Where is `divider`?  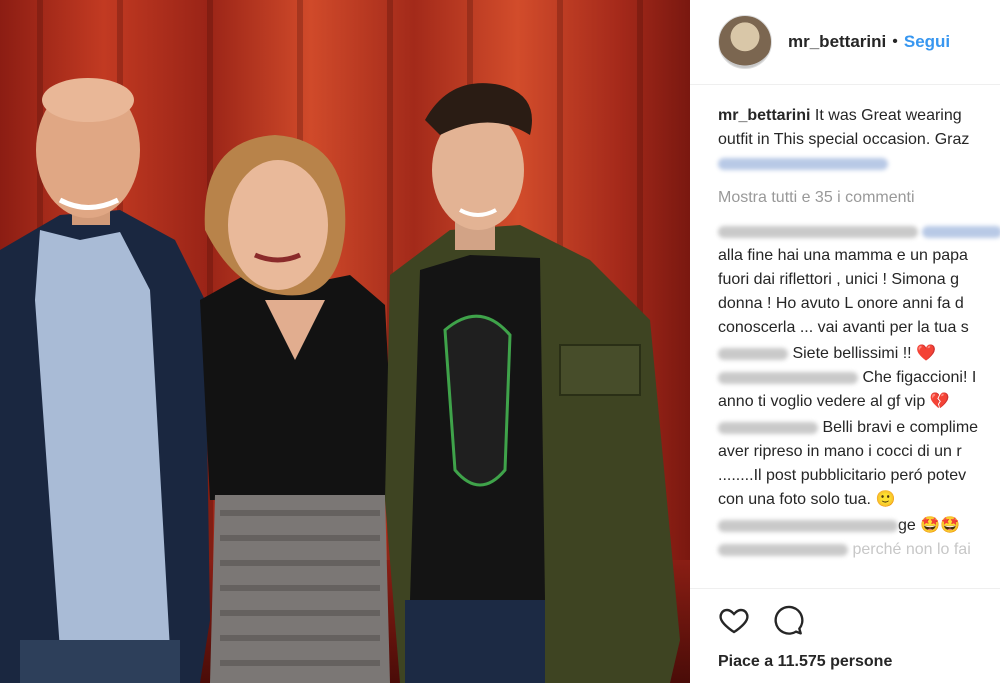
divider is located at coordinates (845, 588).